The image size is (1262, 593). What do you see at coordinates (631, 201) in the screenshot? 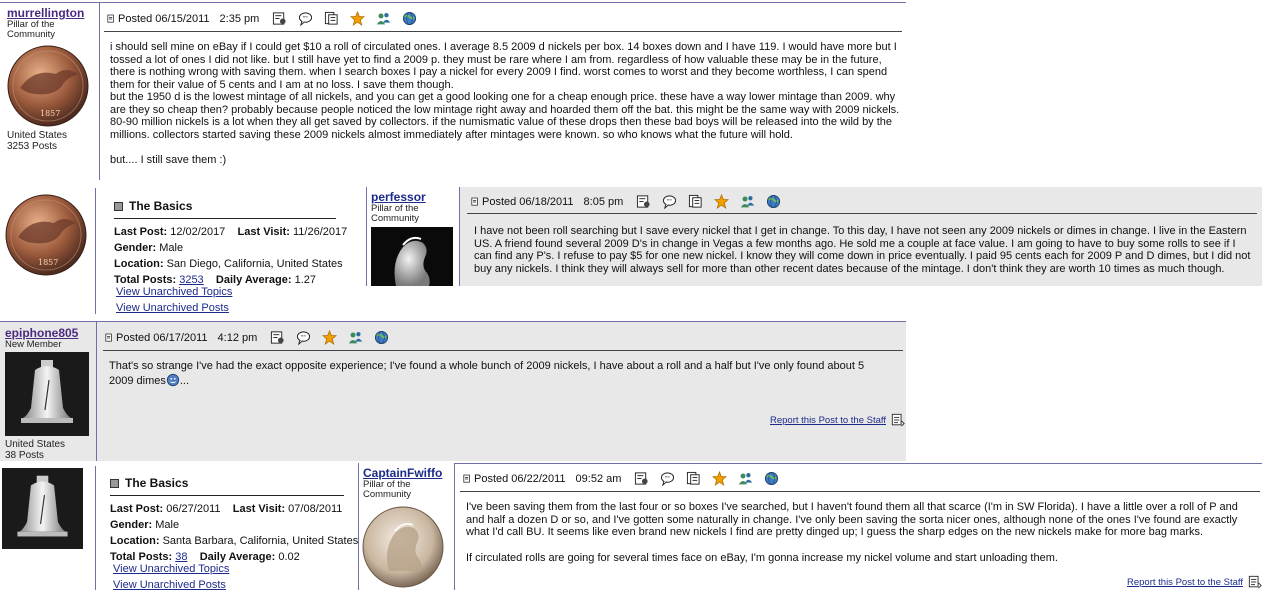
I see `post-header: Posted 06/18/2011 8:05 pm` at bounding box center [631, 201].